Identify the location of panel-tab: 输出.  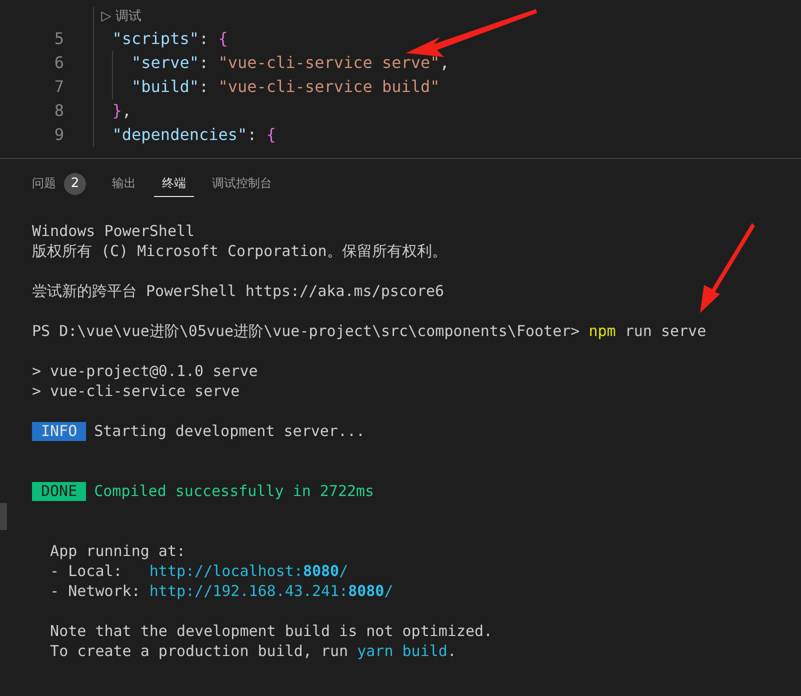
(124, 184).